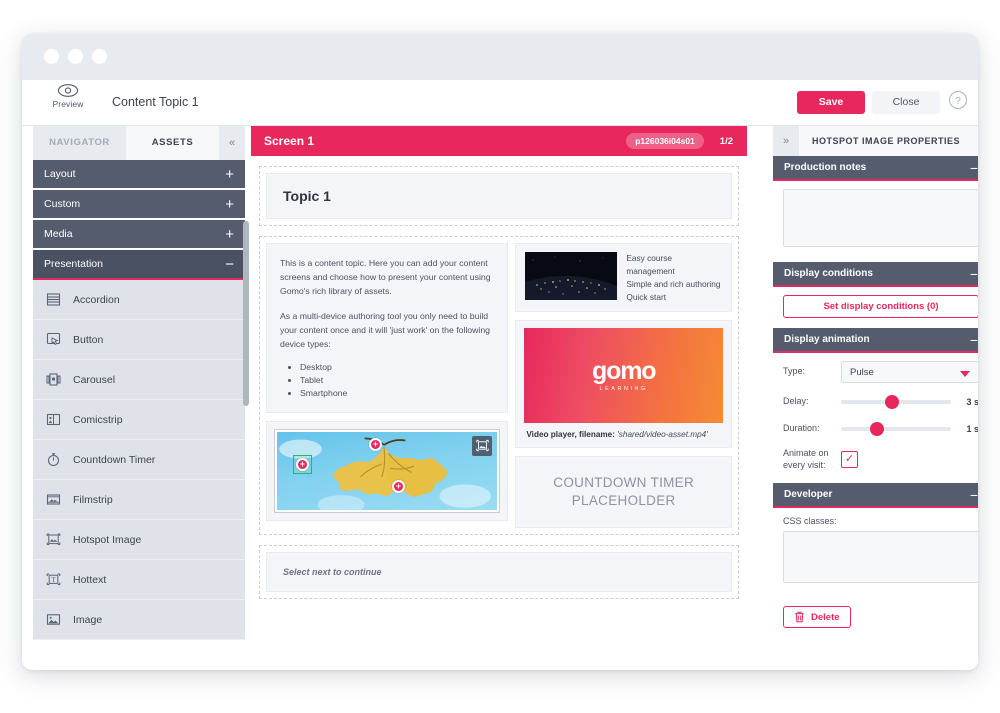 The width and height of the screenshot is (1000, 713). What do you see at coordinates (88, 339) in the screenshot?
I see `asset-label: Button` at bounding box center [88, 339].